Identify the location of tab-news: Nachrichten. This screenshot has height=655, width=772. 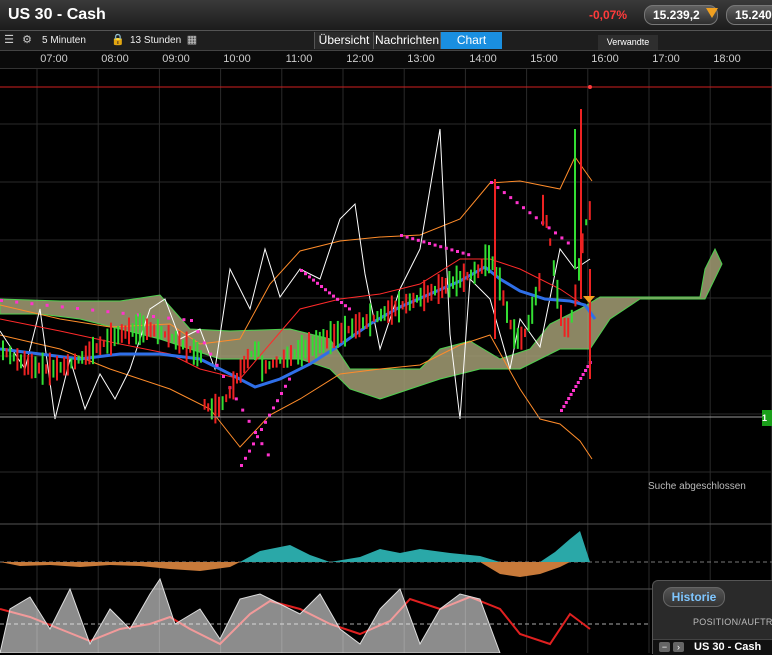
(406, 40).